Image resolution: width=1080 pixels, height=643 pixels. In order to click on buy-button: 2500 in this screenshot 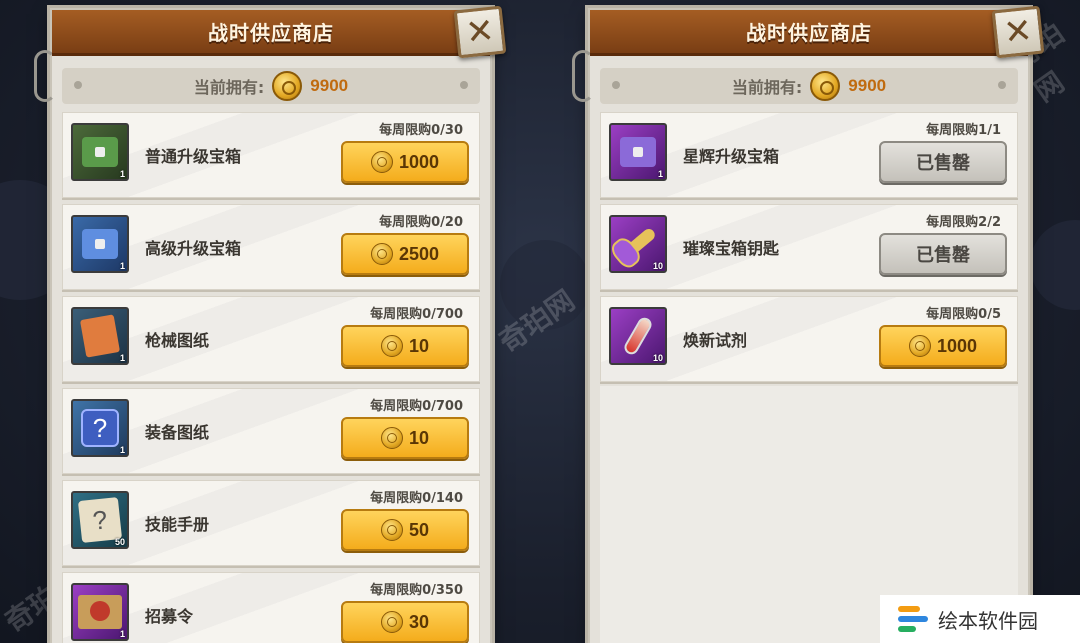, I will do `click(405, 254)`.